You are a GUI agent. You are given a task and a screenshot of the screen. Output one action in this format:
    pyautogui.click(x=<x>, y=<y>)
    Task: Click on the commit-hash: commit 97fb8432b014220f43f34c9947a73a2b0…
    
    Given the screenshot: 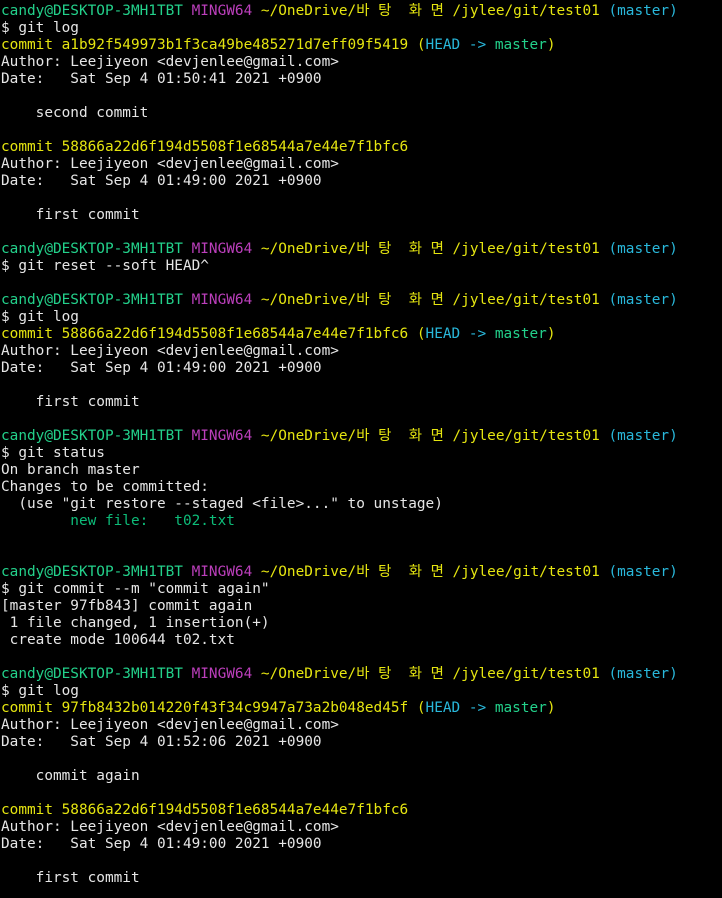 What is the action you would take?
    pyautogui.click(x=209, y=708)
    